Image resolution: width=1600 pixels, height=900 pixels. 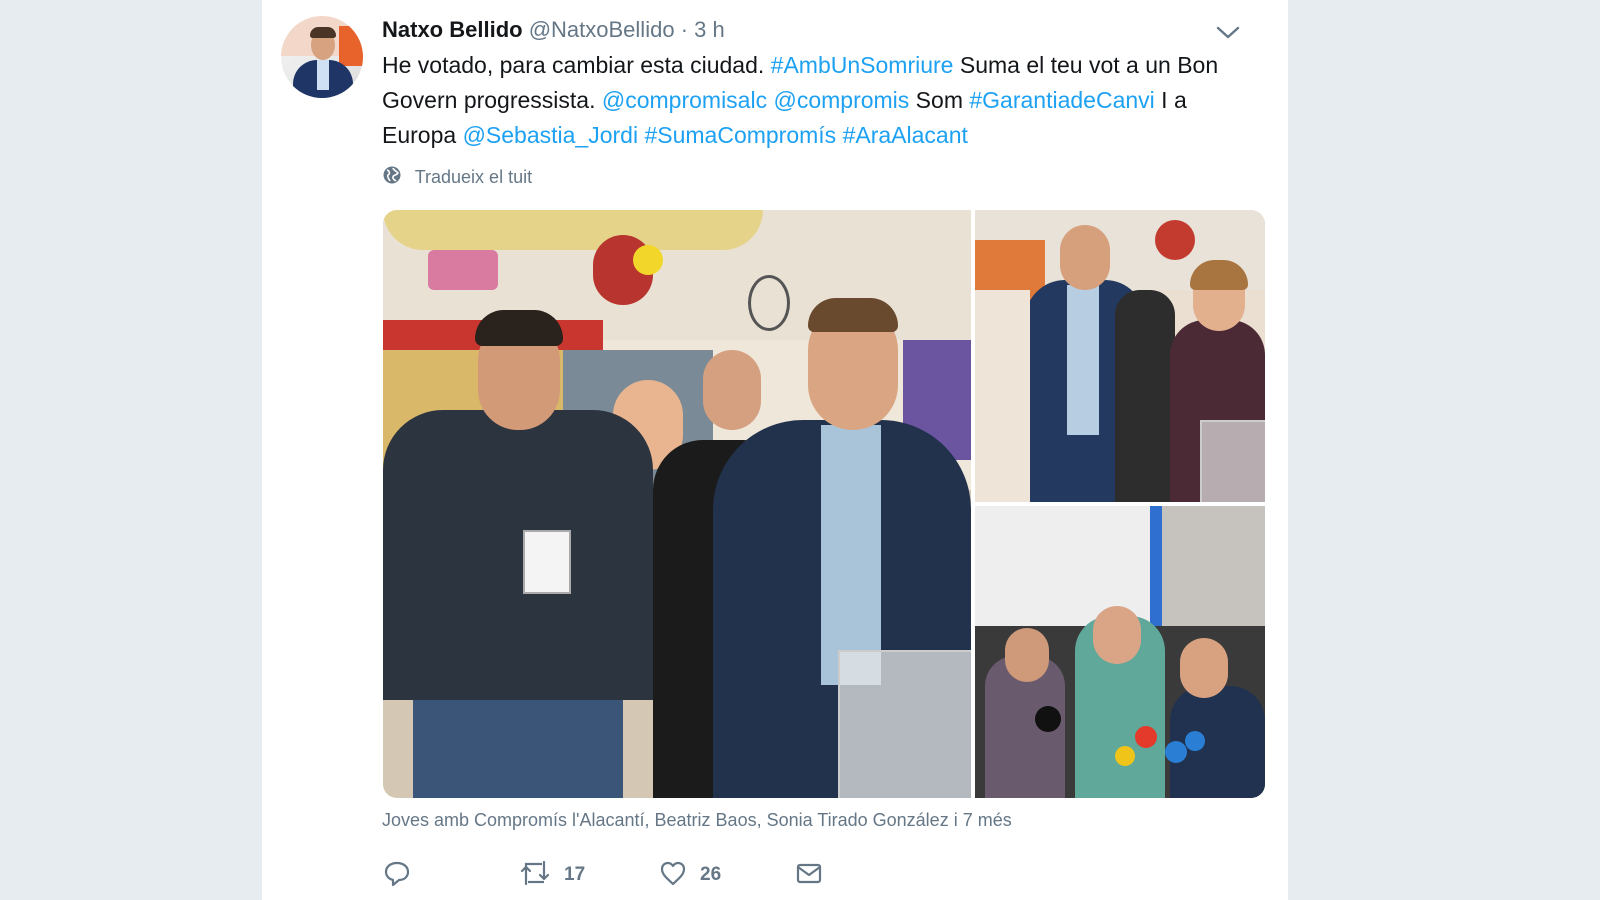 What do you see at coordinates (905, 135) in the screenshot?
I see `hashtag-link: #AraAlacant` at bounding box center [905, 135].